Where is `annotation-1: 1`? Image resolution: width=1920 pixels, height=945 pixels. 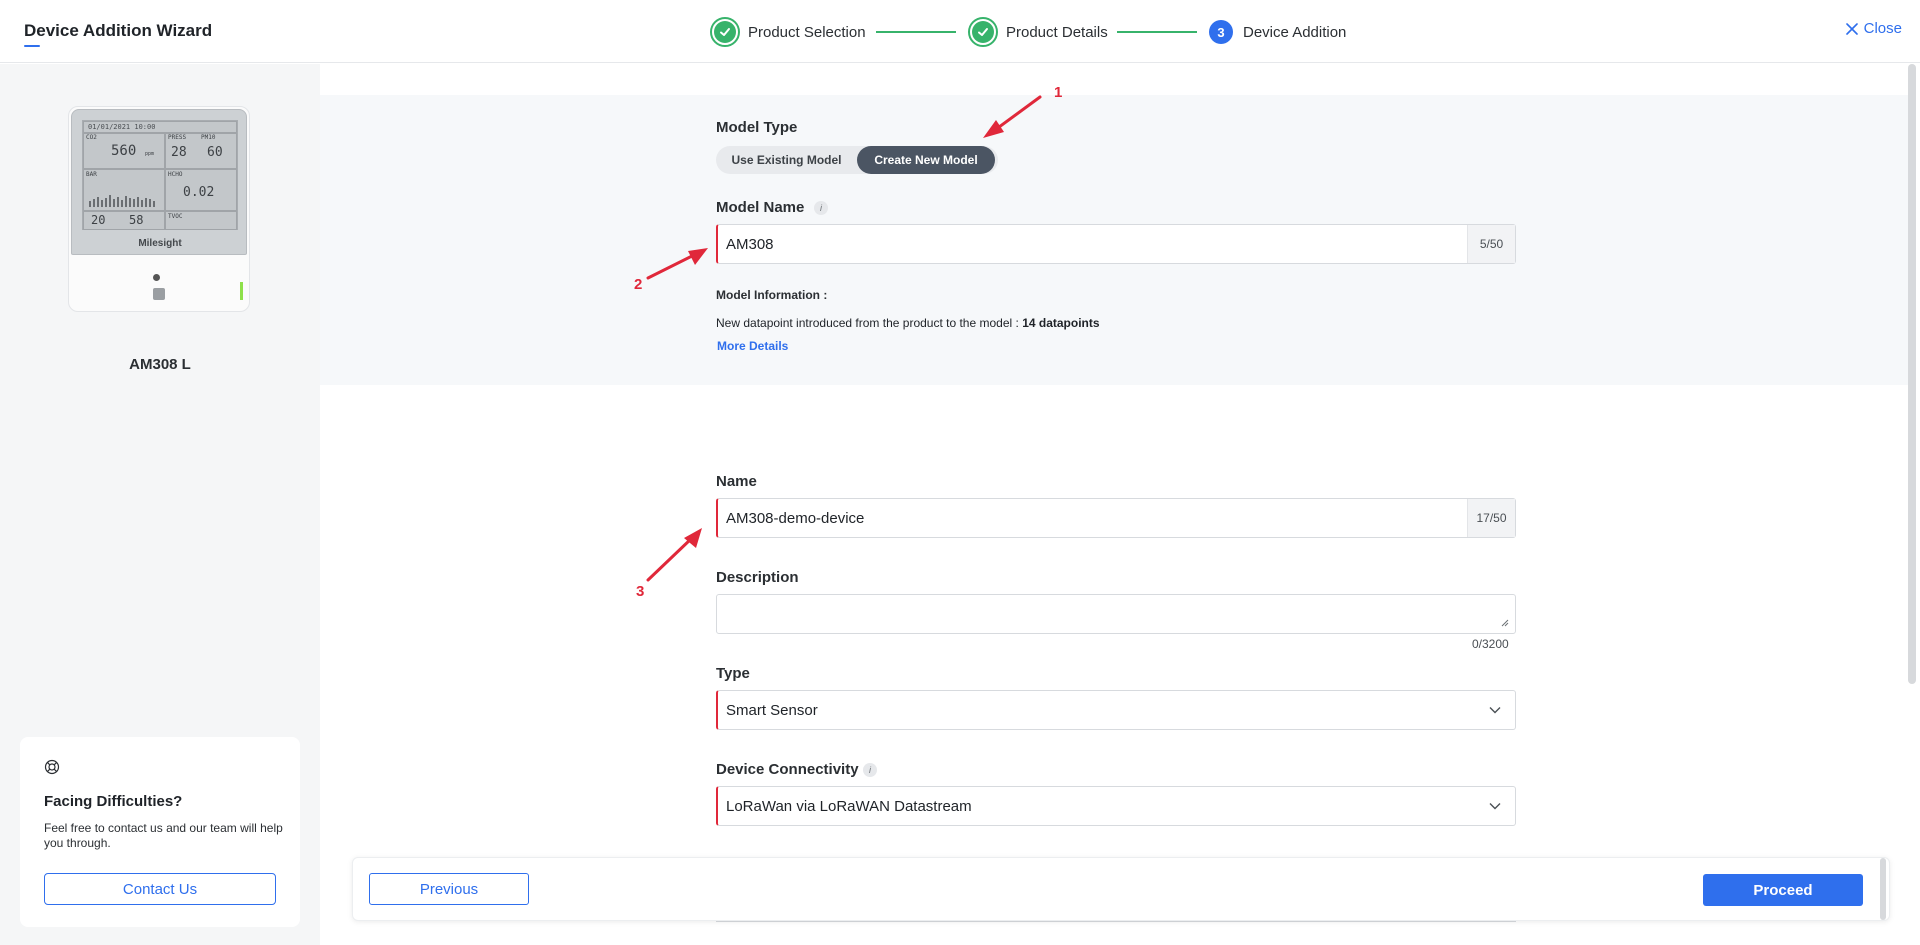 annotation-1: 1 is located at coordinates (1058, 92).